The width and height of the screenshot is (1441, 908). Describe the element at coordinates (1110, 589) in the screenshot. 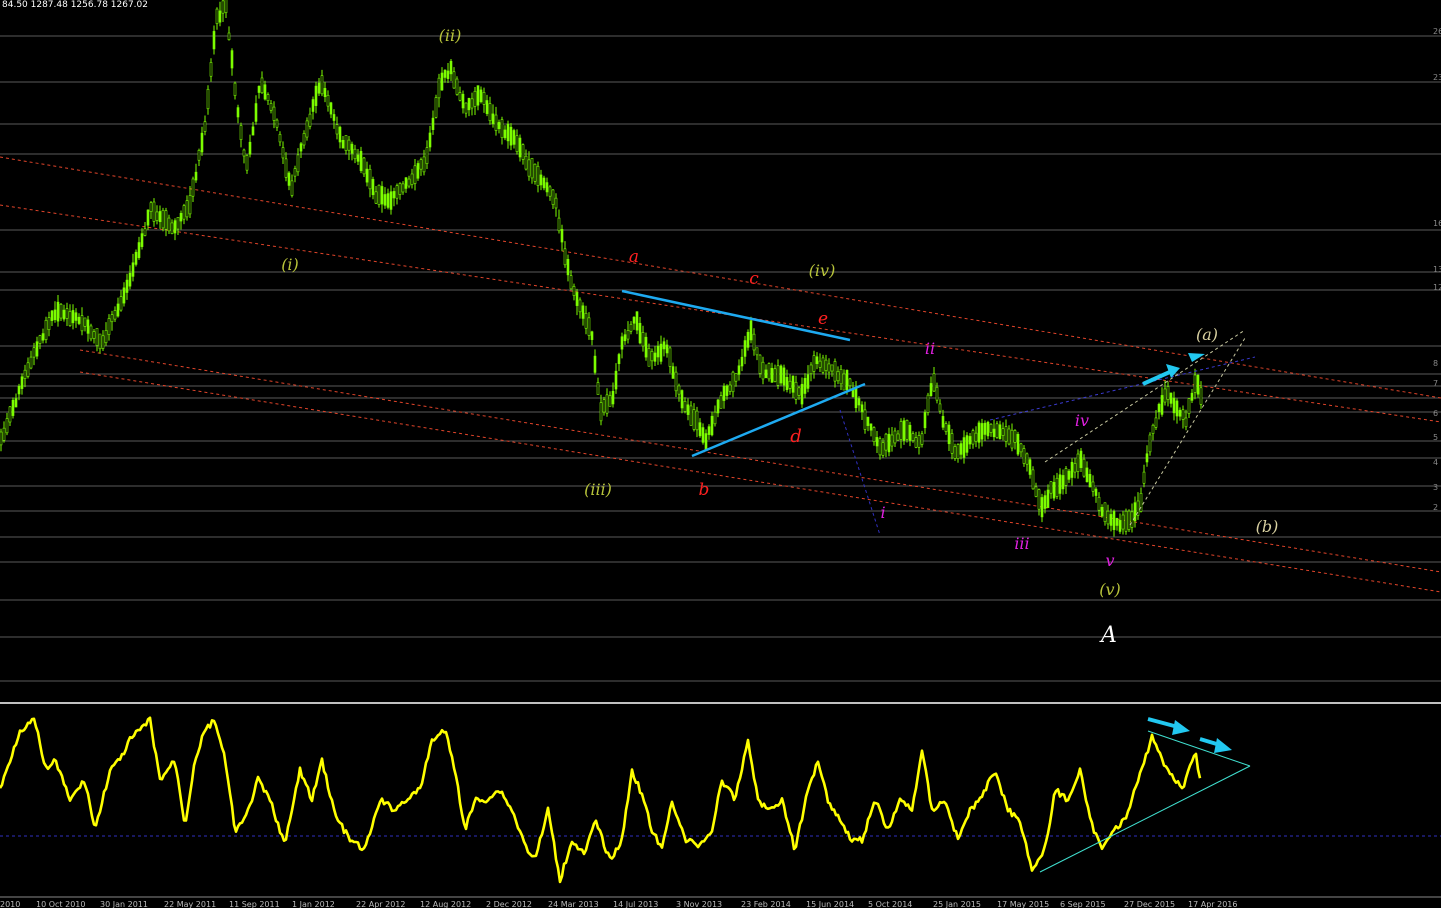

I see `wave-label: (v)` at that location.